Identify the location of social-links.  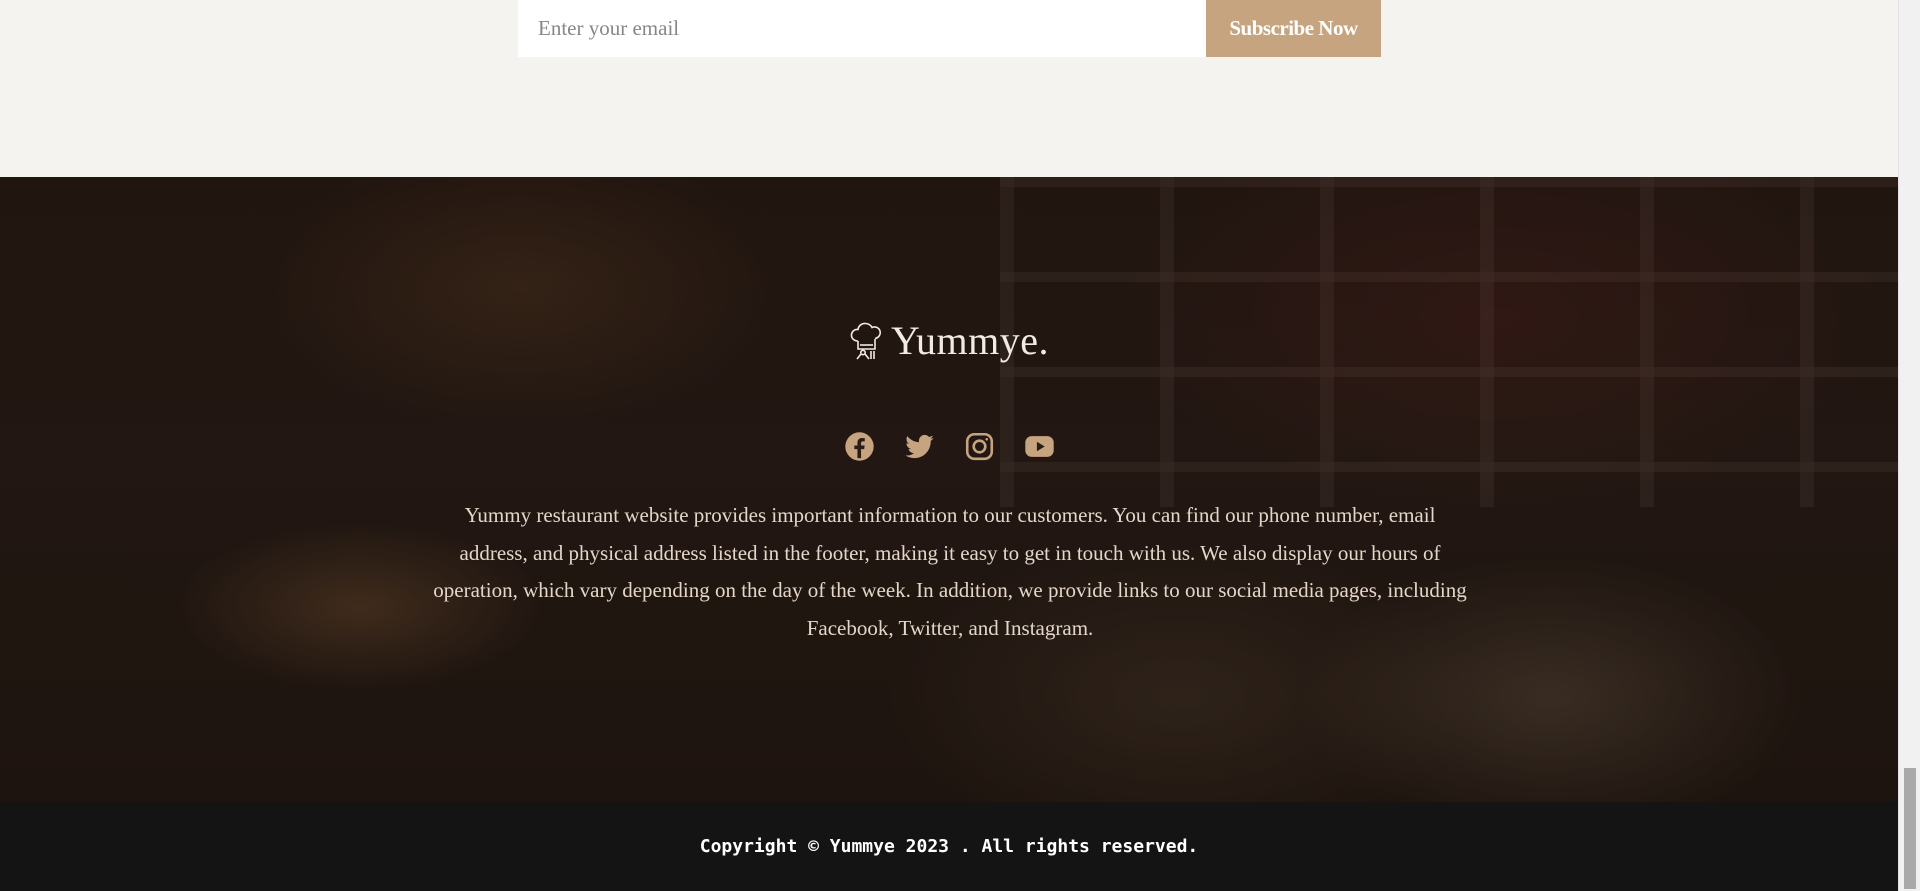
(949, 446).